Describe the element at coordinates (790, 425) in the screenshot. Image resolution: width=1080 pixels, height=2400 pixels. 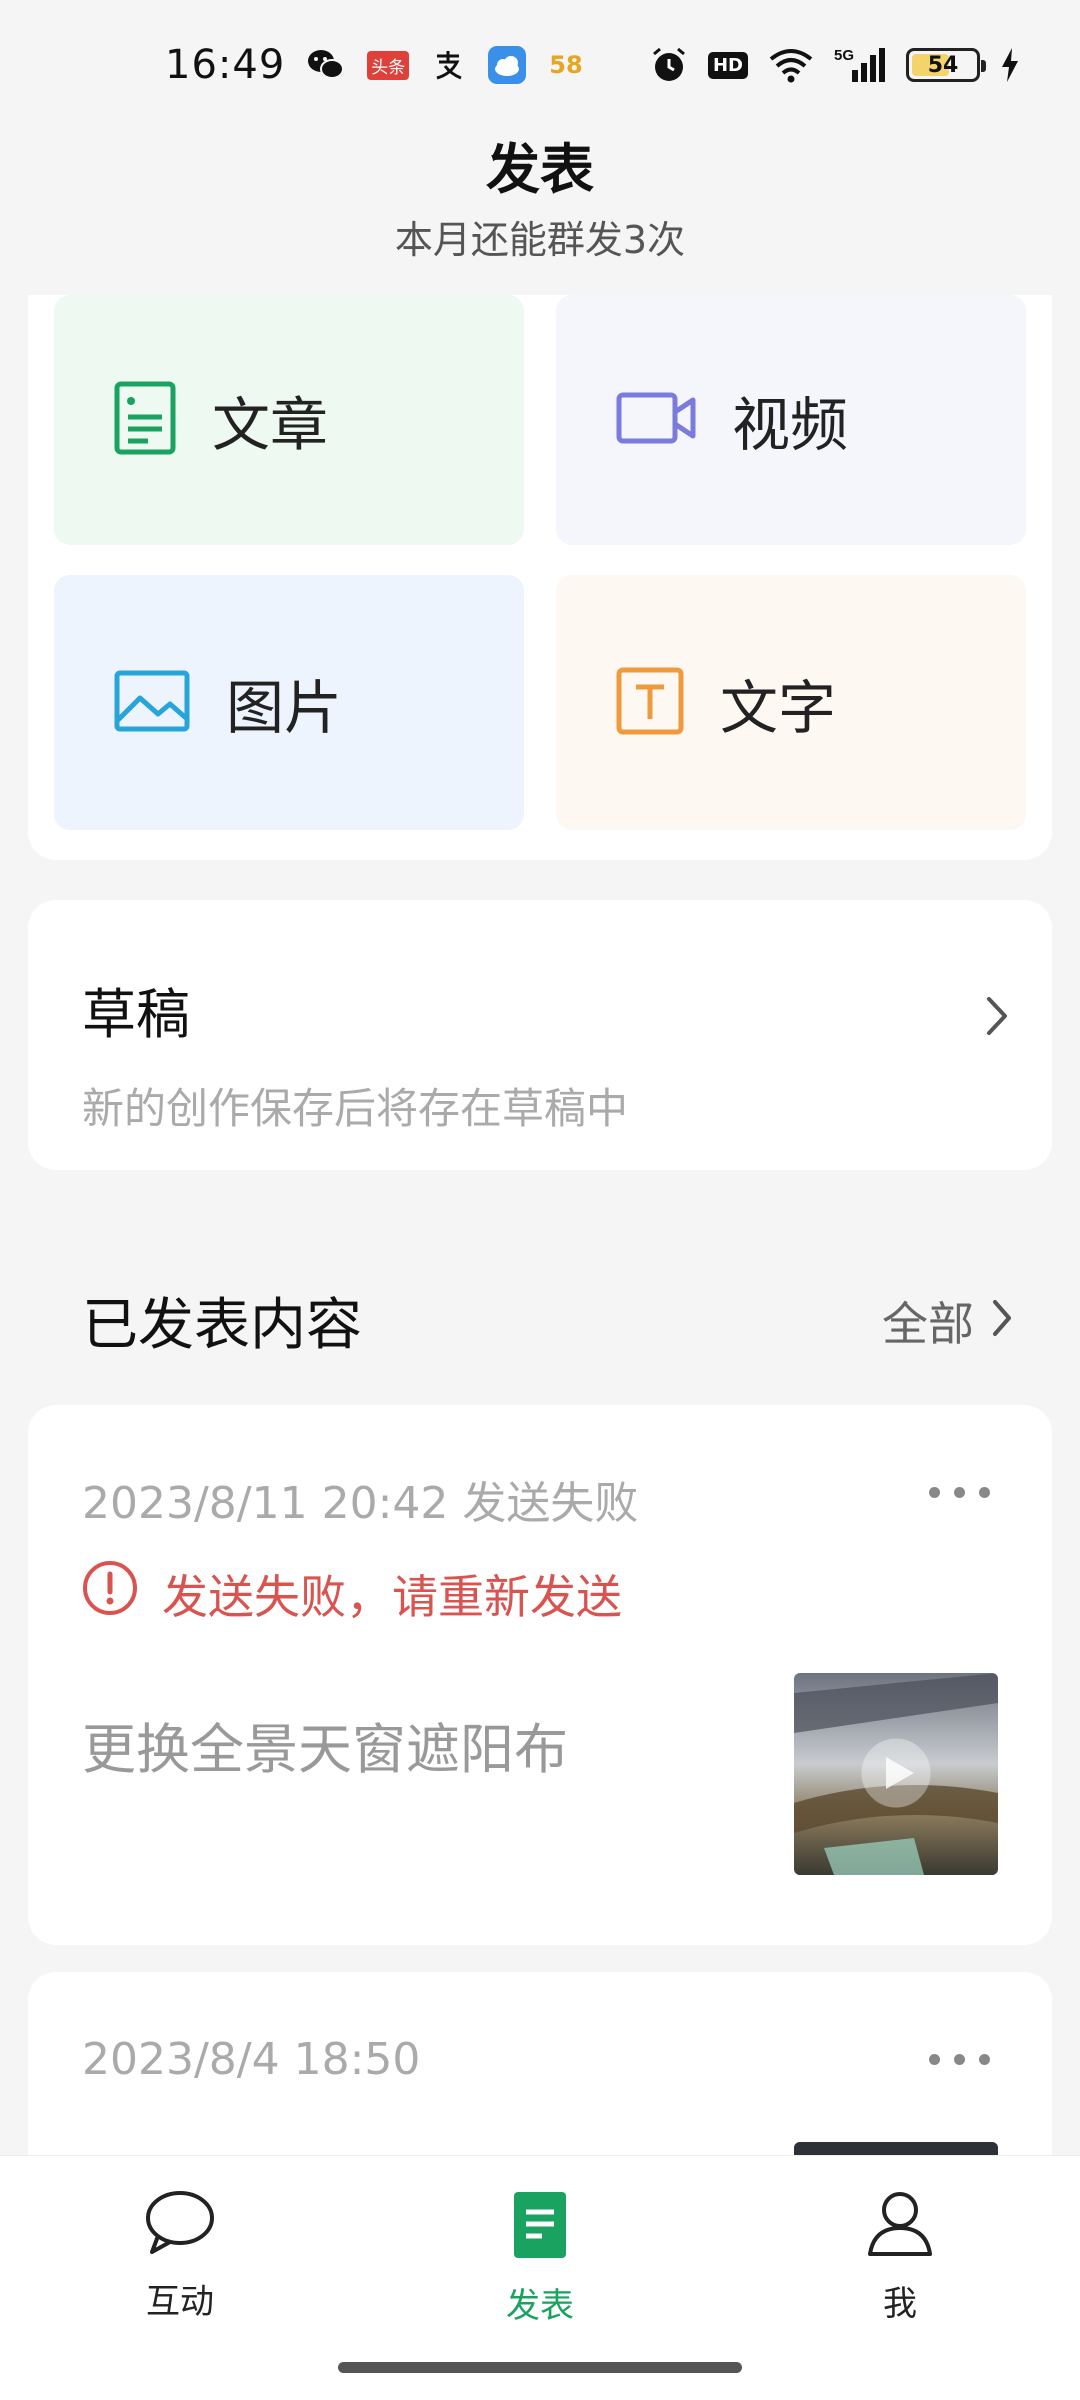
I see `create-video-label: 视频` at that location.